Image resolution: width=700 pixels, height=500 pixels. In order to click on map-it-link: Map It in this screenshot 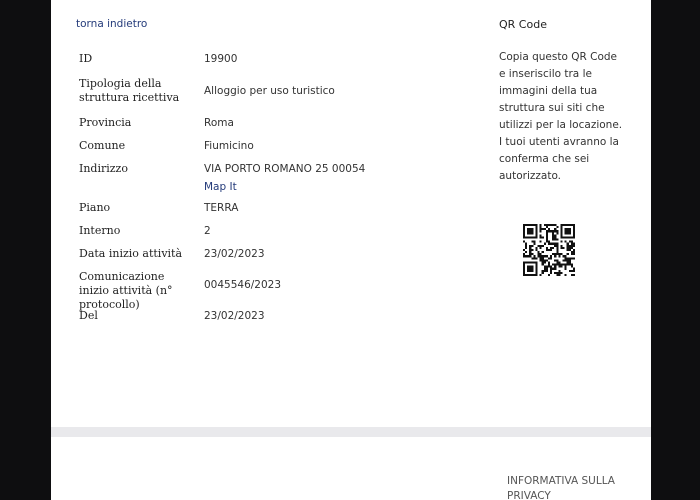, I will do `click(289, 187)`.